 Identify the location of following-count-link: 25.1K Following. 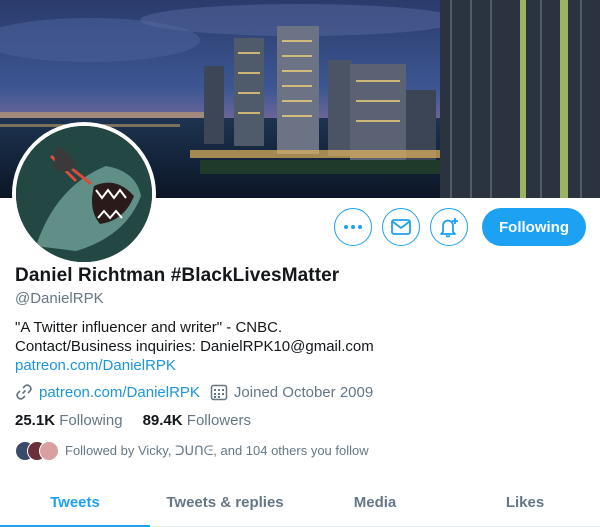
(69, 420).